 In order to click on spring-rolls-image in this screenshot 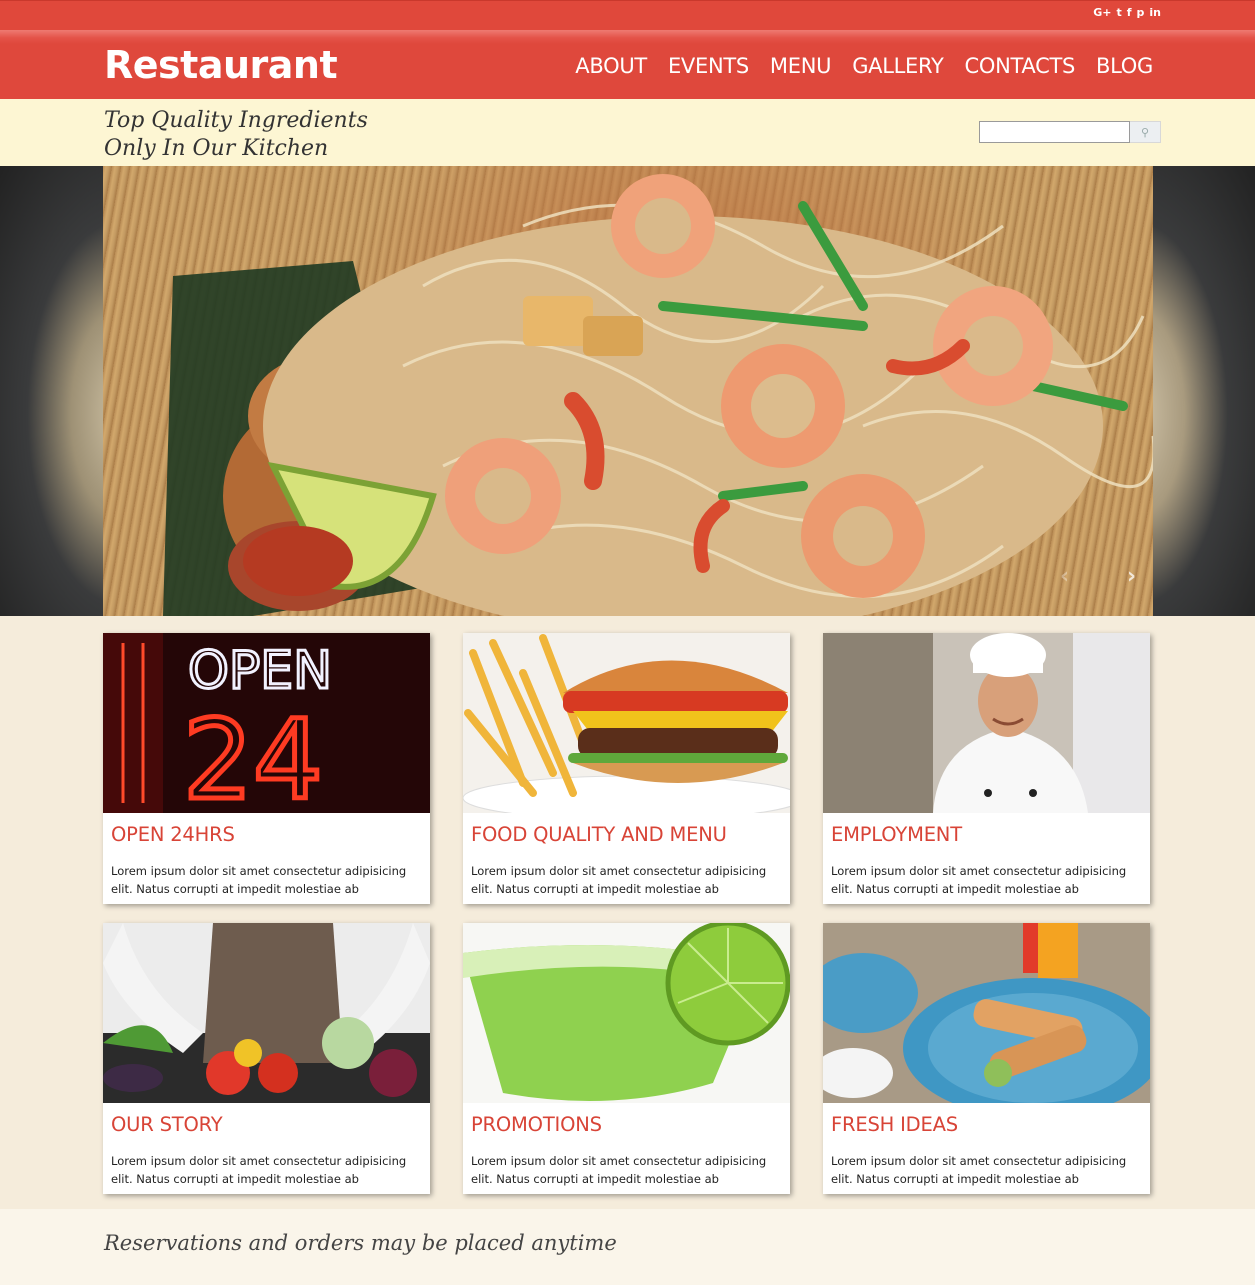, I will do `click(986, 1013)`.